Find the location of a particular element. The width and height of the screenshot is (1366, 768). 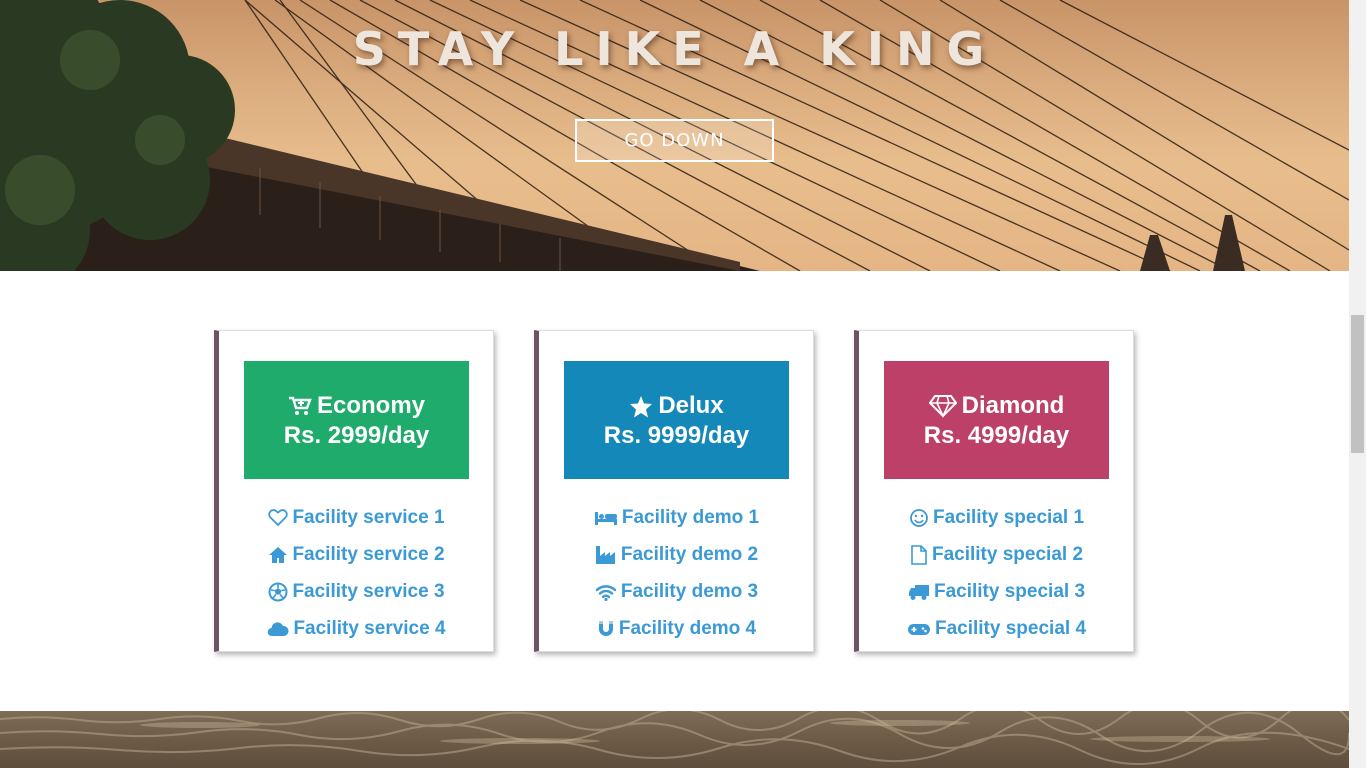

magnet-icon is located at coordinates (606, 629).